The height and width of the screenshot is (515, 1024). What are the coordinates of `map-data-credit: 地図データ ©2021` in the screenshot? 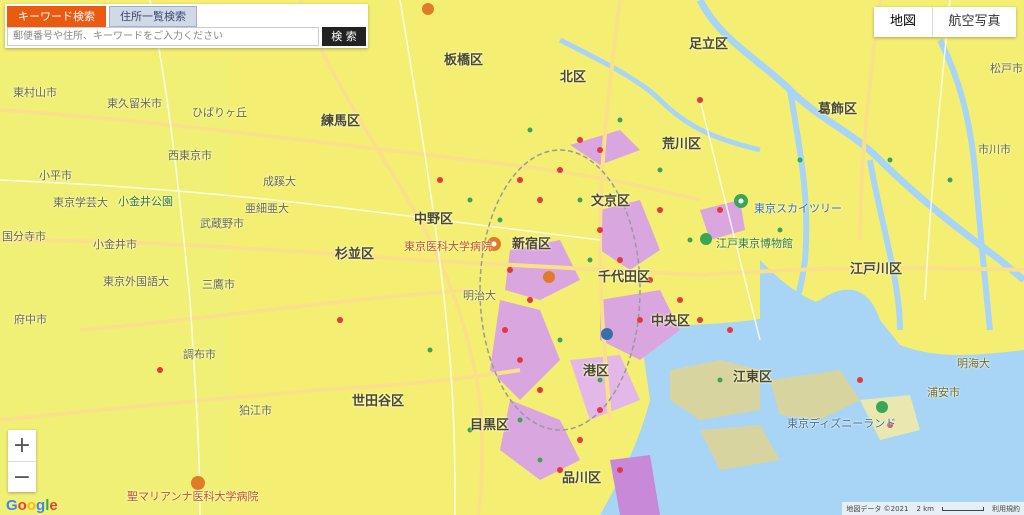 It's located at (877, 508).